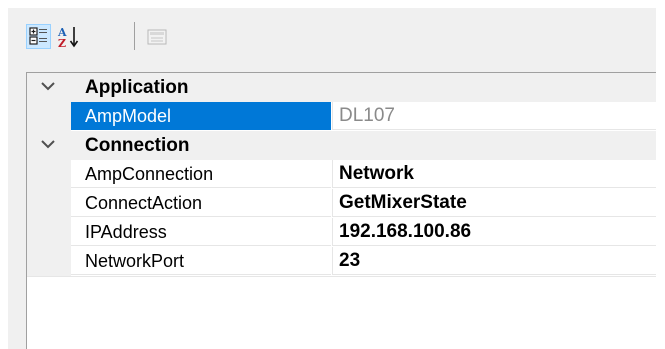 This screenshot has width=665, height=349. I want to click on sort-glyph-z: Z, so click(62, 43).